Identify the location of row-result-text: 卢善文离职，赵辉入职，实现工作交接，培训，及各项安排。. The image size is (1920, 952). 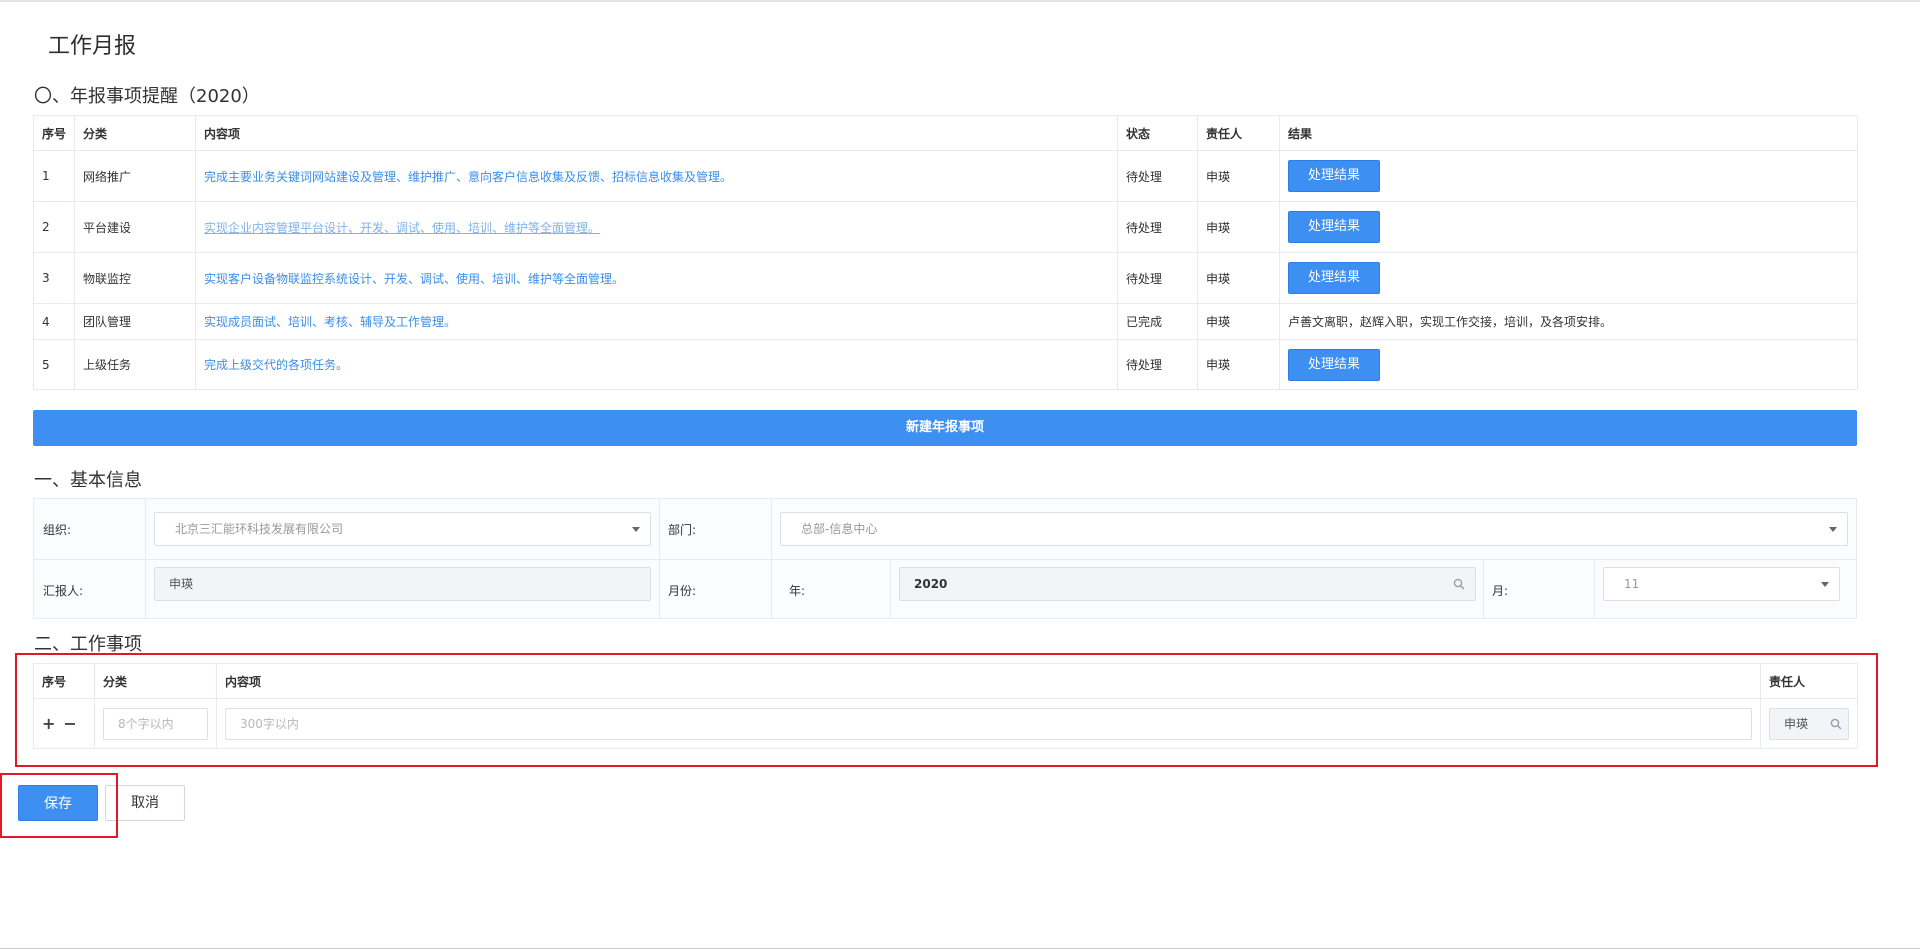
(1568, 321).